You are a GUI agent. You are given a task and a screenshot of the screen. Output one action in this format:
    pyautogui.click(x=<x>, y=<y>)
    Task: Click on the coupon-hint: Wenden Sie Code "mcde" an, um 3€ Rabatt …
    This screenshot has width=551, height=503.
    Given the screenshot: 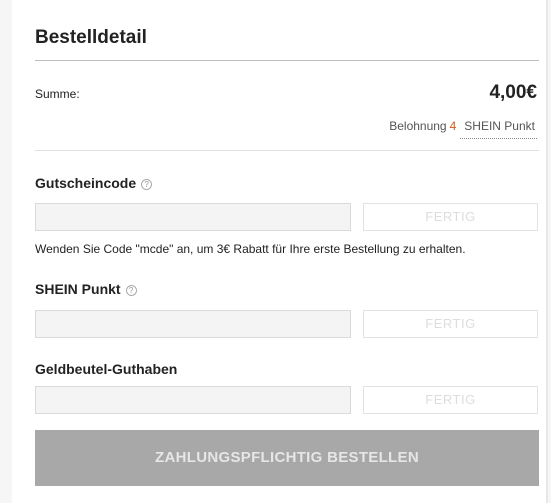 What is the action you would take?
    pyautogui.click(x=250, y=249)
    